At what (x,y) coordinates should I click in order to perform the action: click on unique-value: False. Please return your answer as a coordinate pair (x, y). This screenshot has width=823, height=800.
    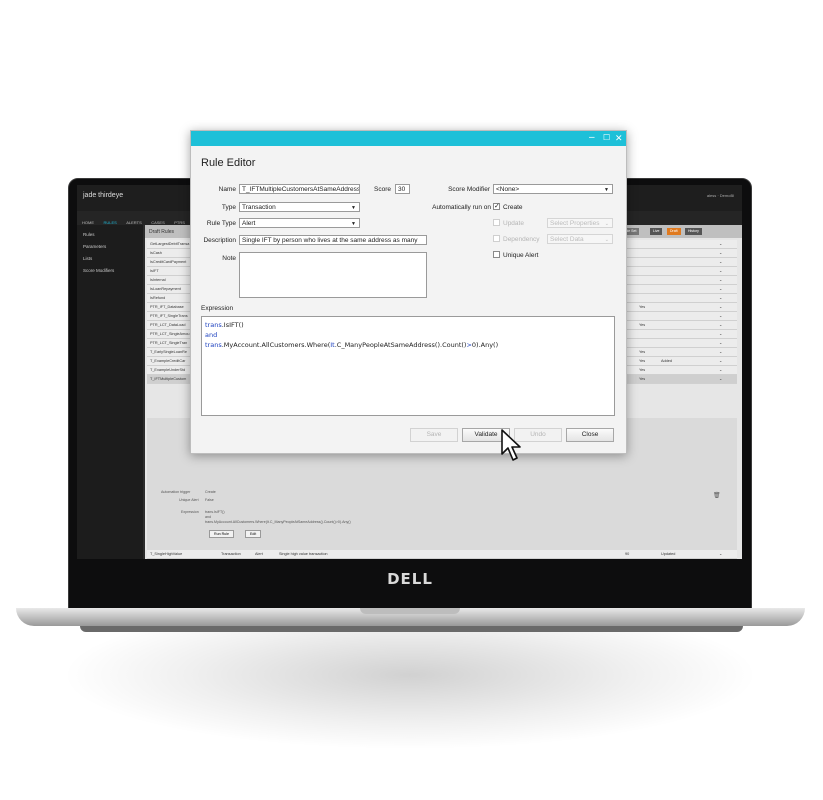
    Looking at the image, I should click on (209, 500).